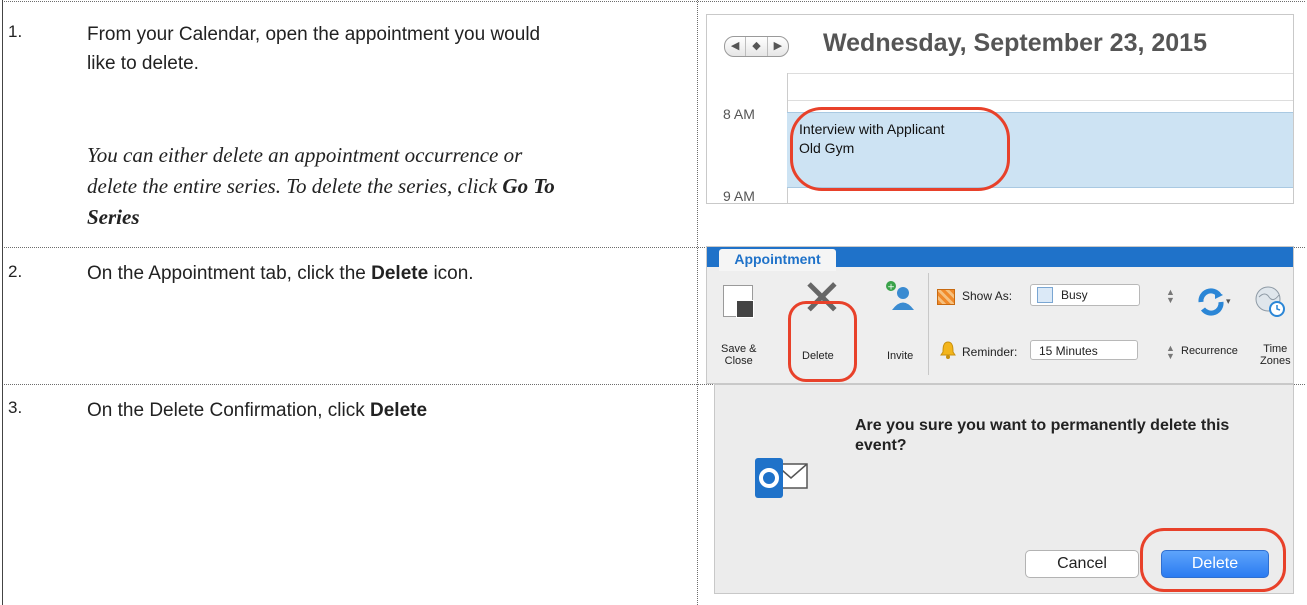 This screenshot has width=1307, height=605. Describe the element at coordinates (1040, 87) in the screenshot. I see `all-day-row` at that location.